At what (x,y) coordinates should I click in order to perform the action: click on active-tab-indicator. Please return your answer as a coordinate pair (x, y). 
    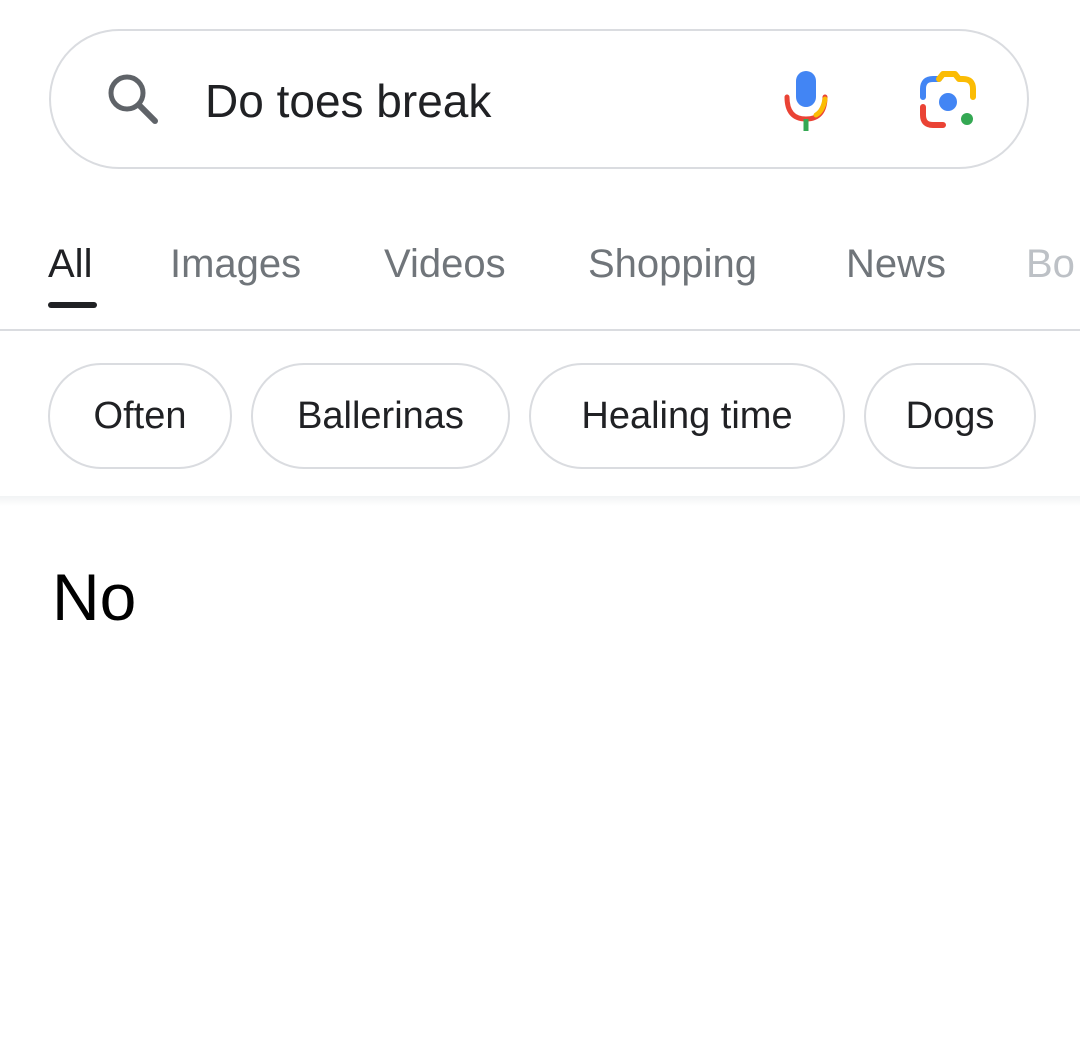
    Looking at the image, I should click on (72, 305).